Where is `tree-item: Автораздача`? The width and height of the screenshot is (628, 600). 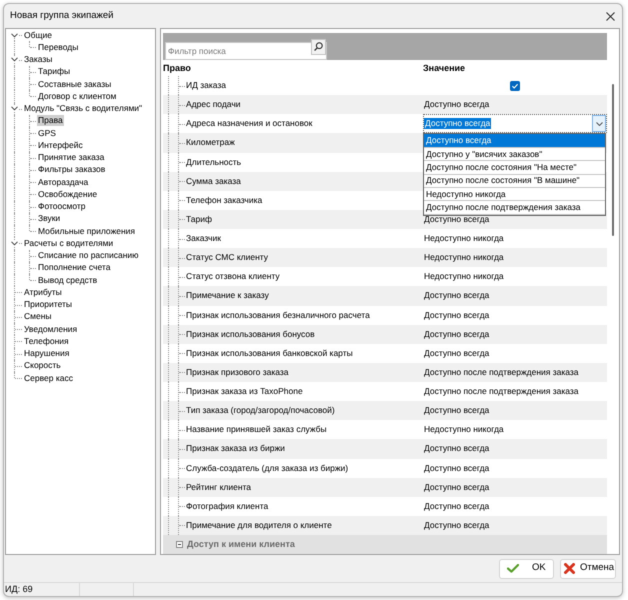
tree-item: Автораздача is located at coordinates (63, 182).